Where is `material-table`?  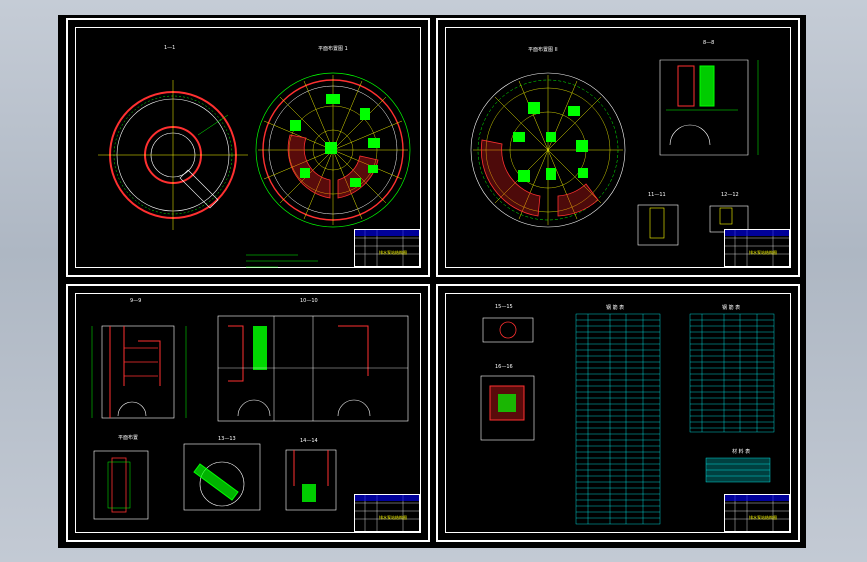
material-table is located at coordinates (738, 470).